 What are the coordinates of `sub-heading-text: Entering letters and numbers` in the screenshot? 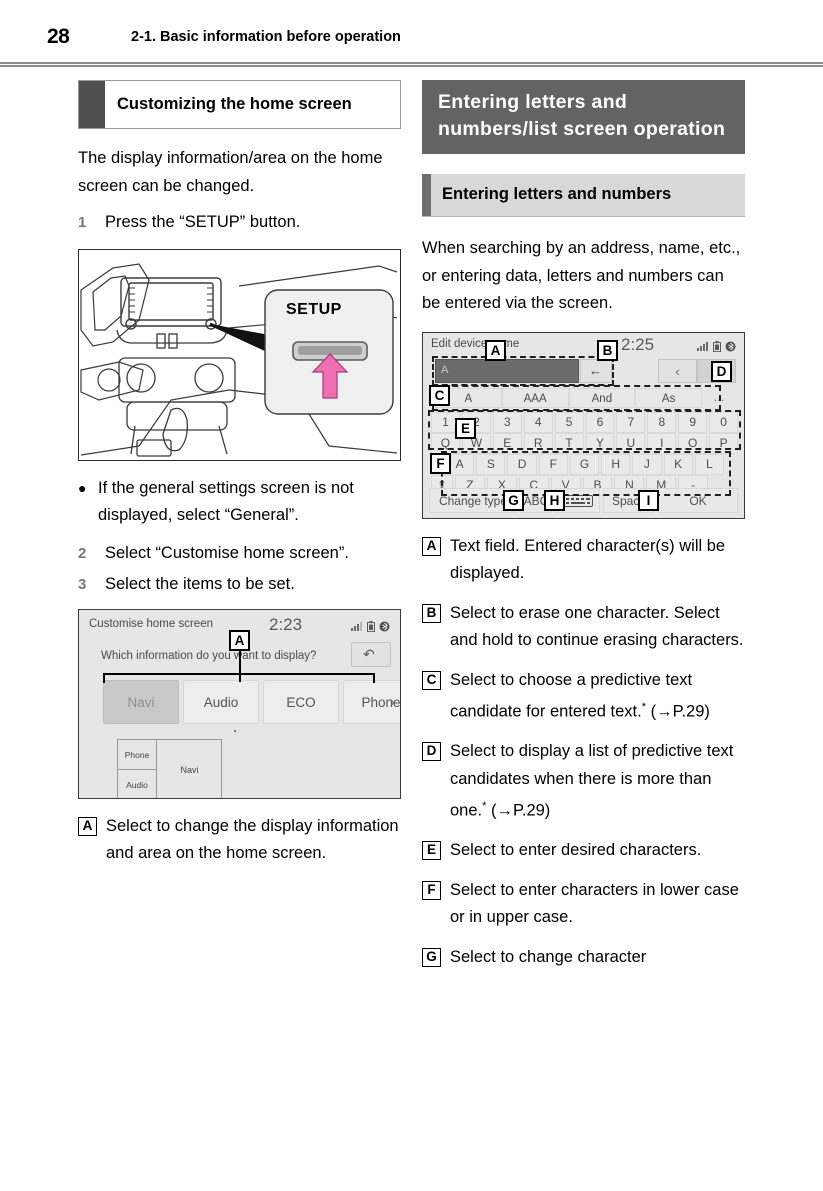 It's located at (557, 194).